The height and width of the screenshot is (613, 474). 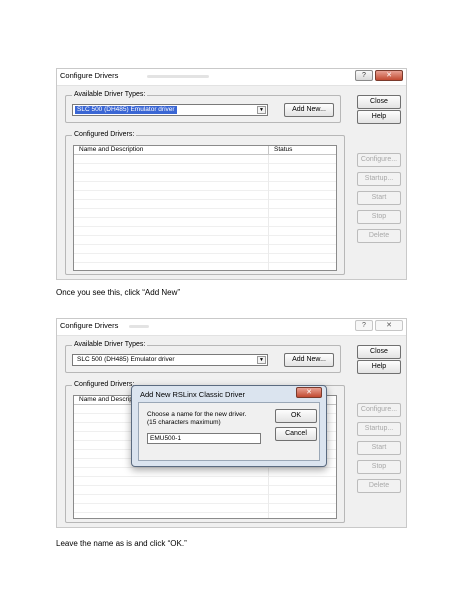 I want to click on driver-name-input: EMU500-1, so click(x=204, y=438).